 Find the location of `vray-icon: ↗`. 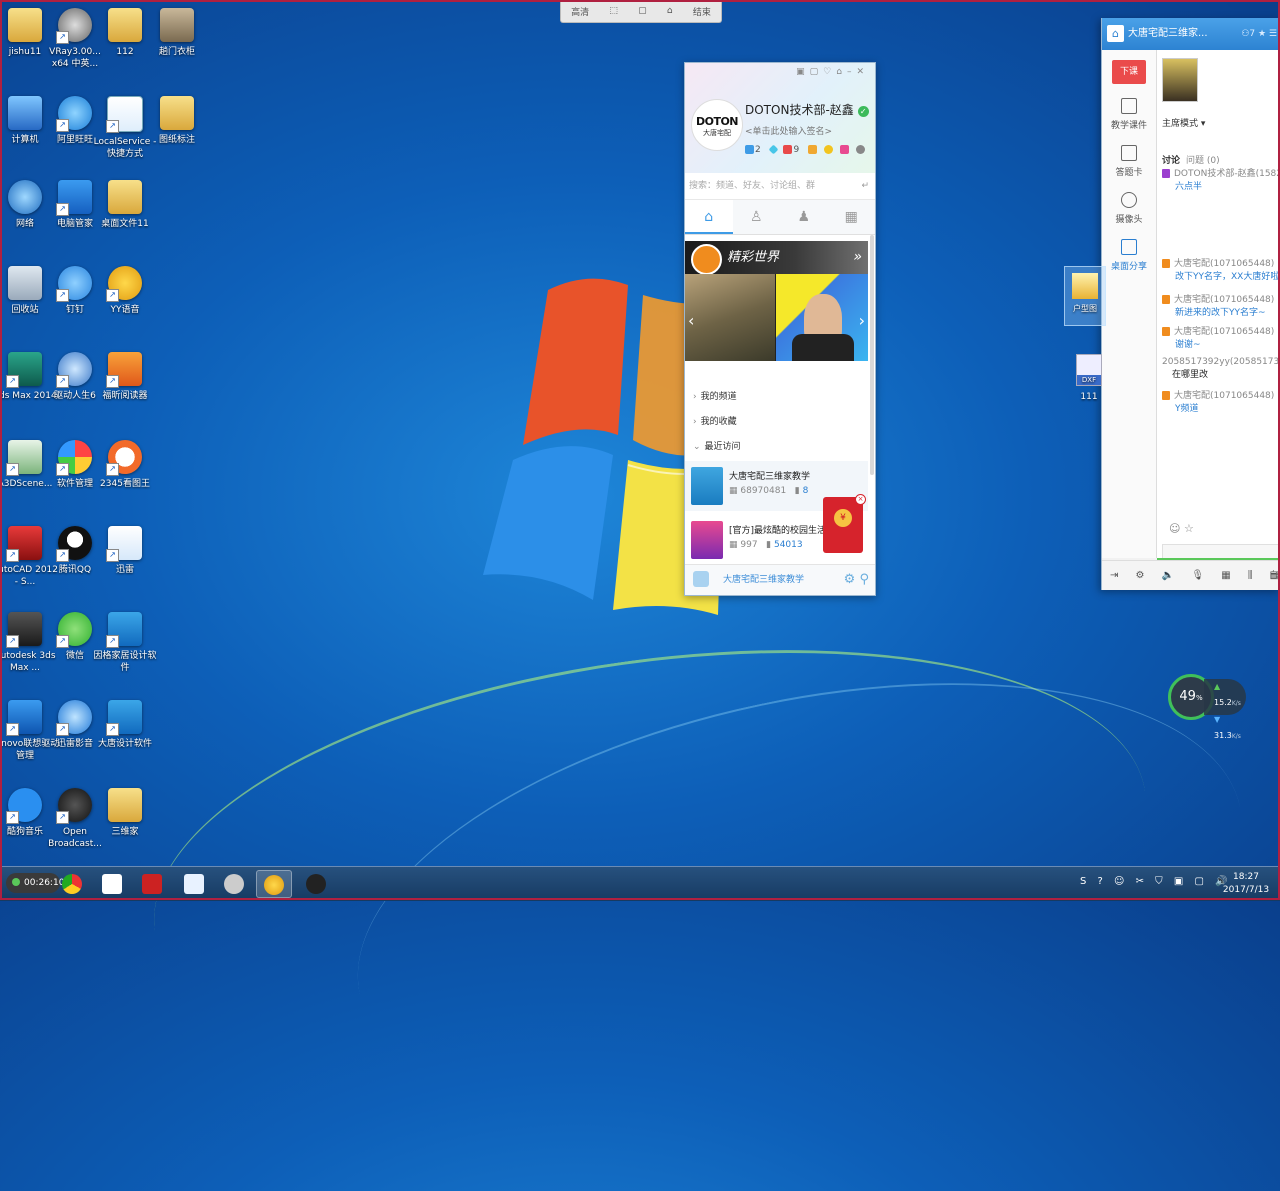

vray-icon: ↗ is located at coordinates (74, 26).